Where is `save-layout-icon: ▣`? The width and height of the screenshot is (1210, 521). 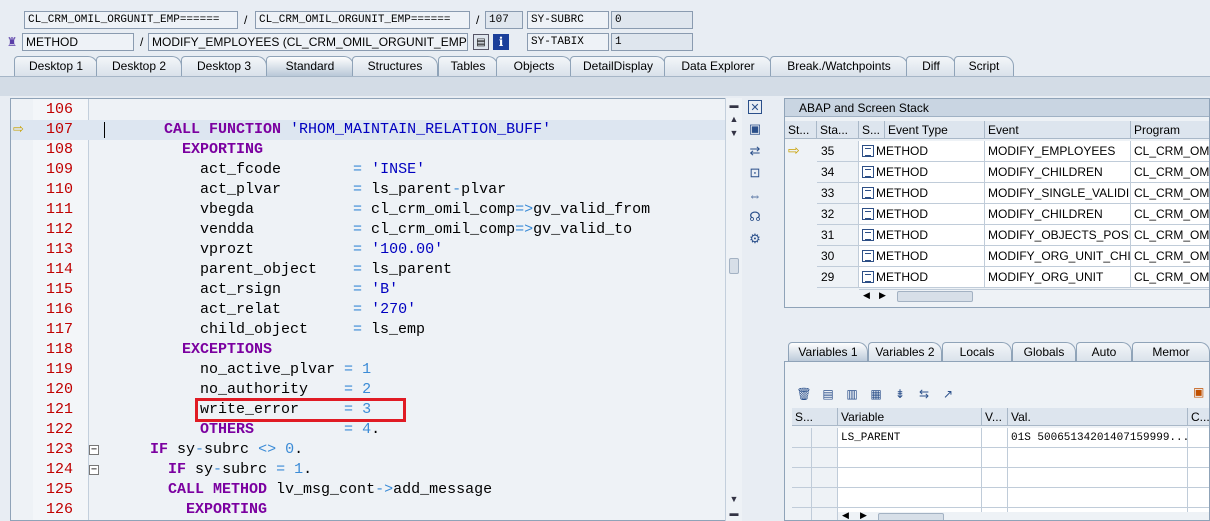 save-layout-icon: ▣ is located at coordinates (1201, 394).